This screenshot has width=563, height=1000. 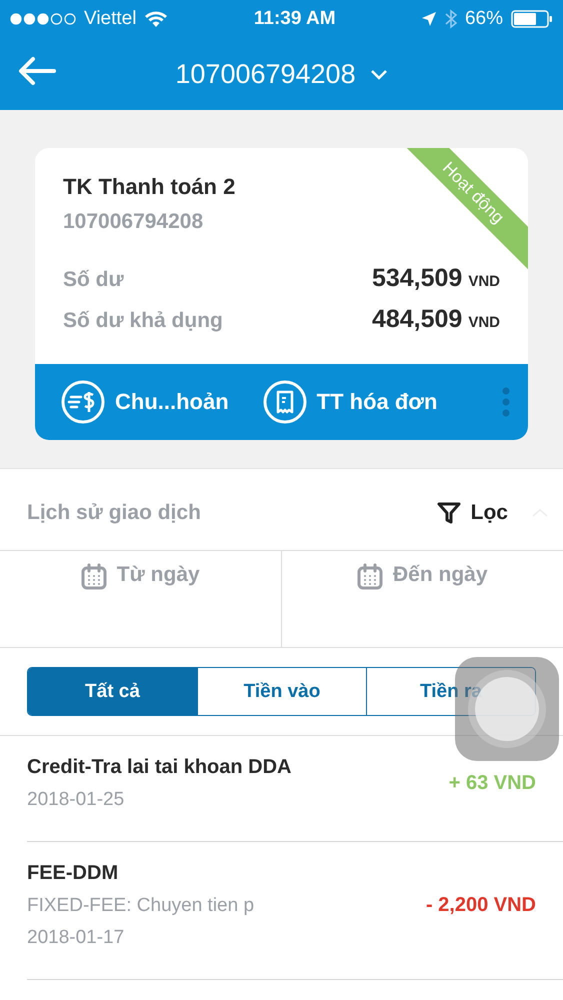 I want to click on location-arrow-icon, so click(x=428, y=19).